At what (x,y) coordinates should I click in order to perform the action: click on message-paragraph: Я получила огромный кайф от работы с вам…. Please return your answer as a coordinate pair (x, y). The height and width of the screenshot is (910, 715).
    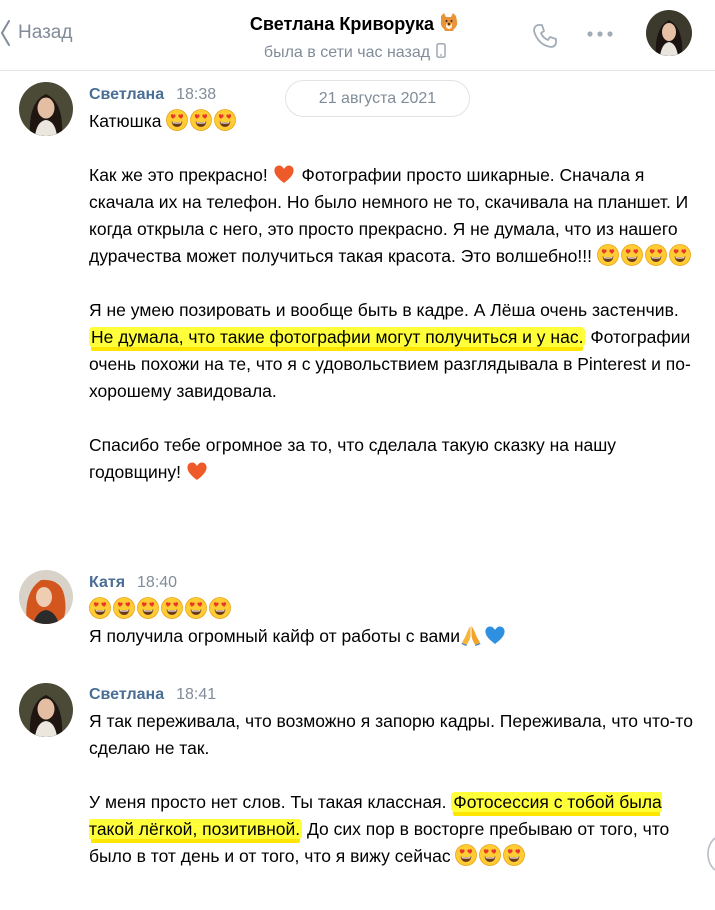
    Looking at the image, I should click on (394, 636).